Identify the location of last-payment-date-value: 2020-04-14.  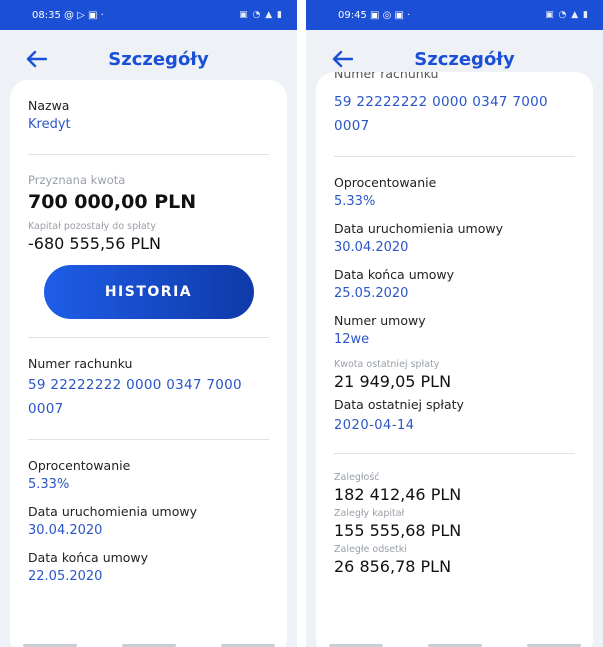
(374, 425).